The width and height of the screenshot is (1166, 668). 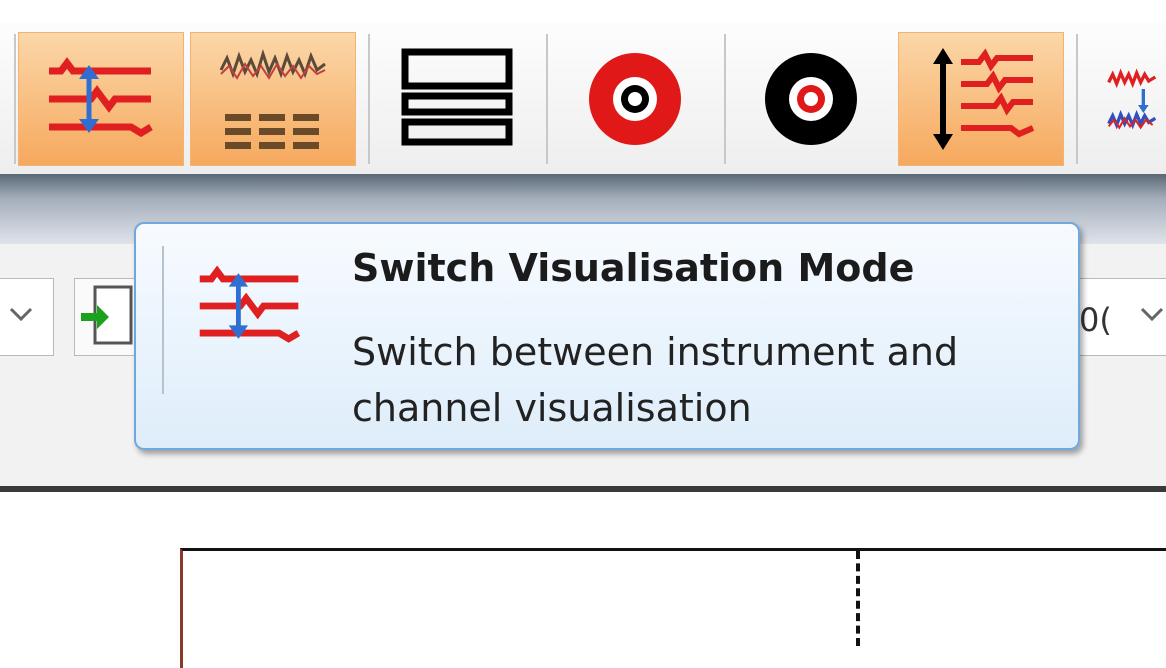 I want to click on import-file-icon, so click(x=107, y=315).